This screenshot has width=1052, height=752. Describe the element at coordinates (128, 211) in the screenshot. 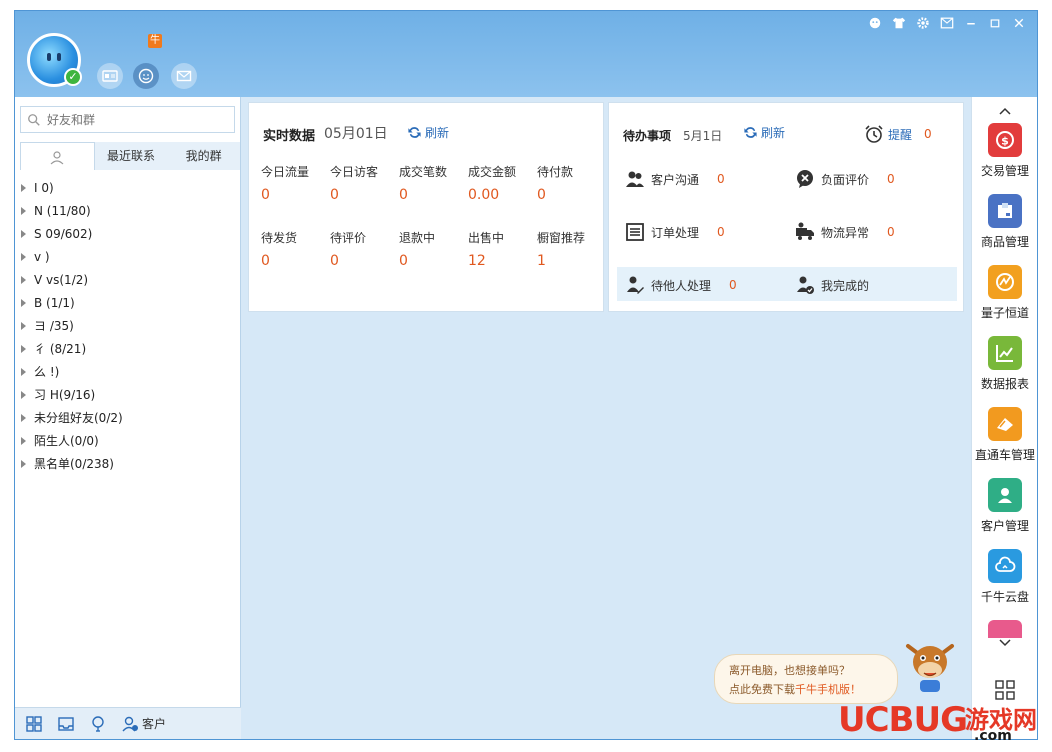

I see `group-item: N (11/80)` at that location.